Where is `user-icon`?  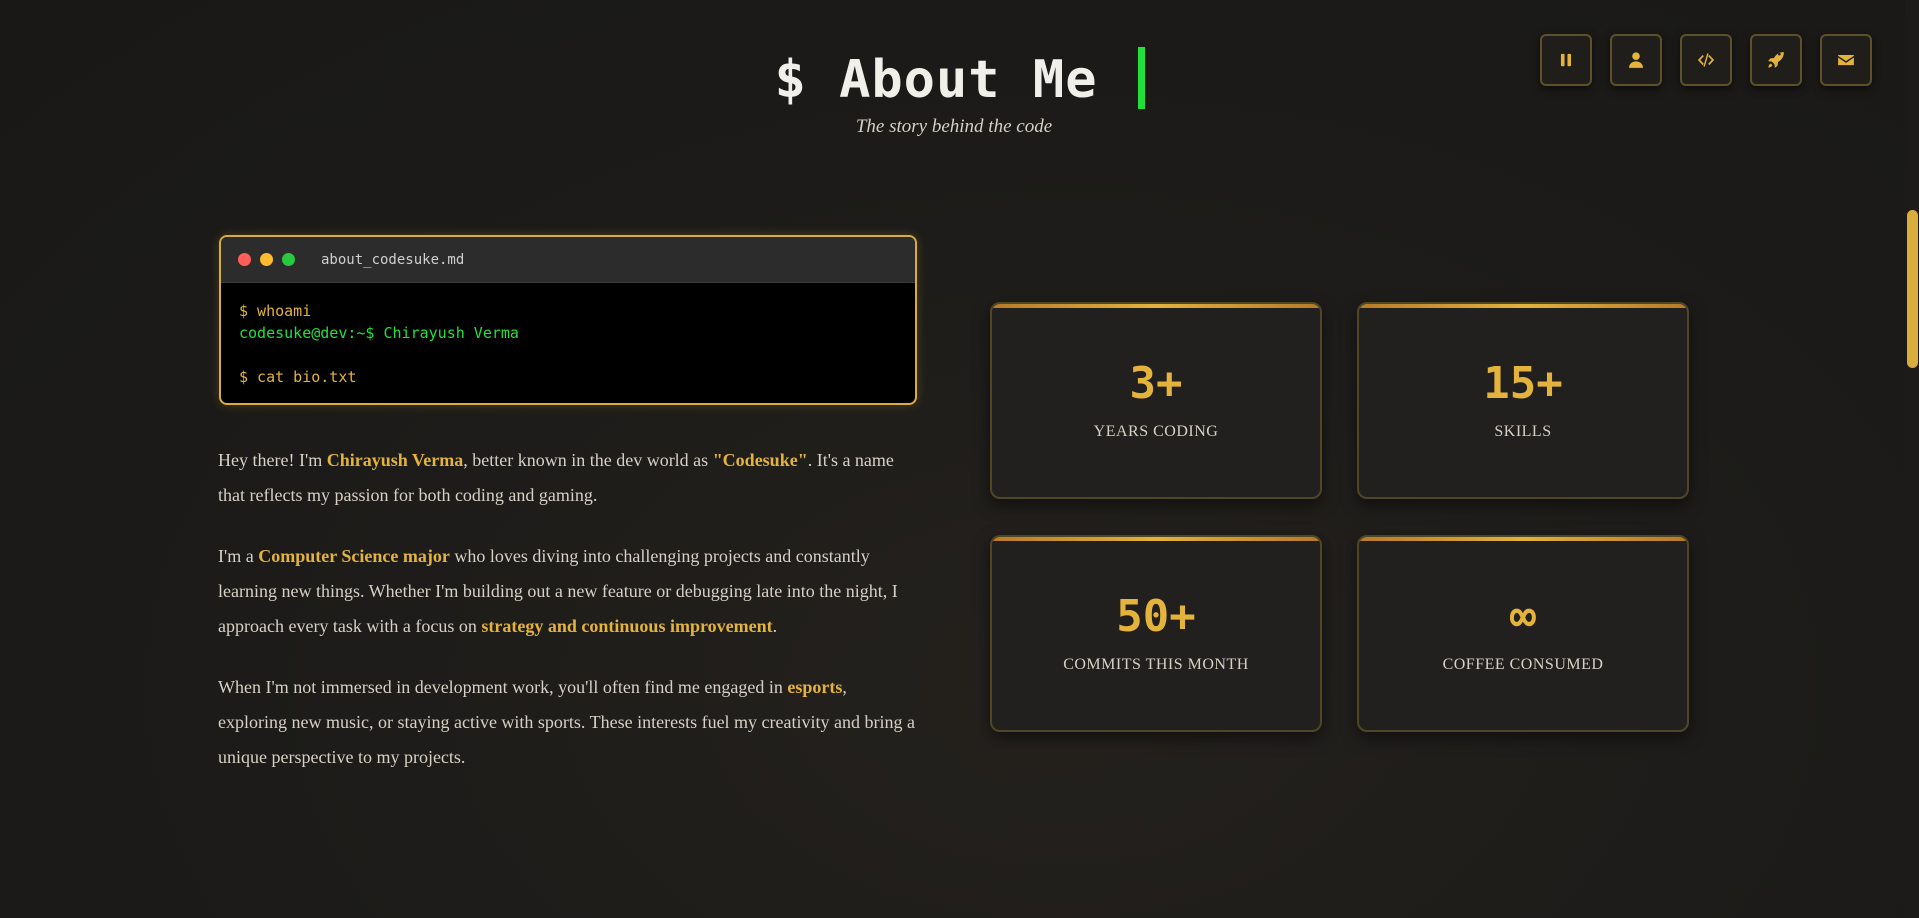 user-icon is located at coordinates (1636, 60).